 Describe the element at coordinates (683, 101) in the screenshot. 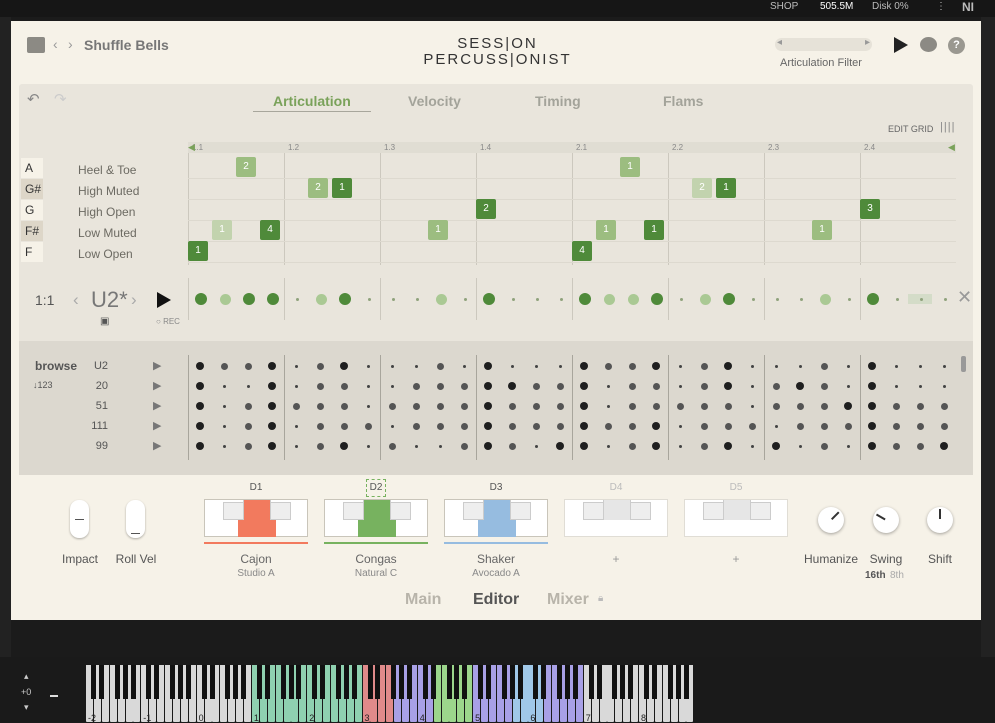

I see `tab-flams: Flams` at that location.